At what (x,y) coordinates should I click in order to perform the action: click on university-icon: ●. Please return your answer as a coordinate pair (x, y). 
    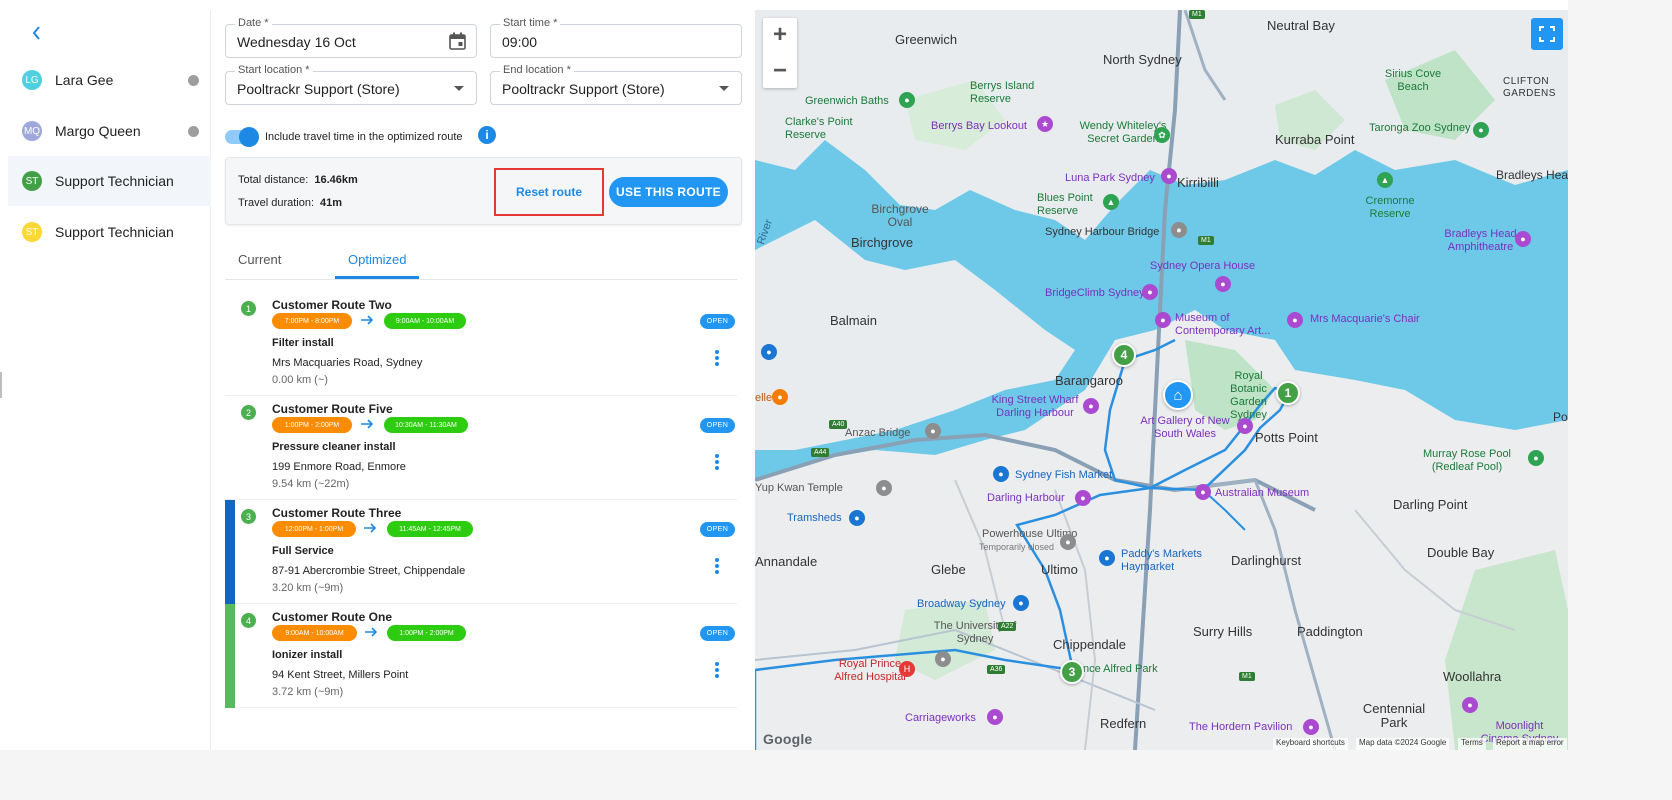
    Looking at the image, I should click on (943, 659).